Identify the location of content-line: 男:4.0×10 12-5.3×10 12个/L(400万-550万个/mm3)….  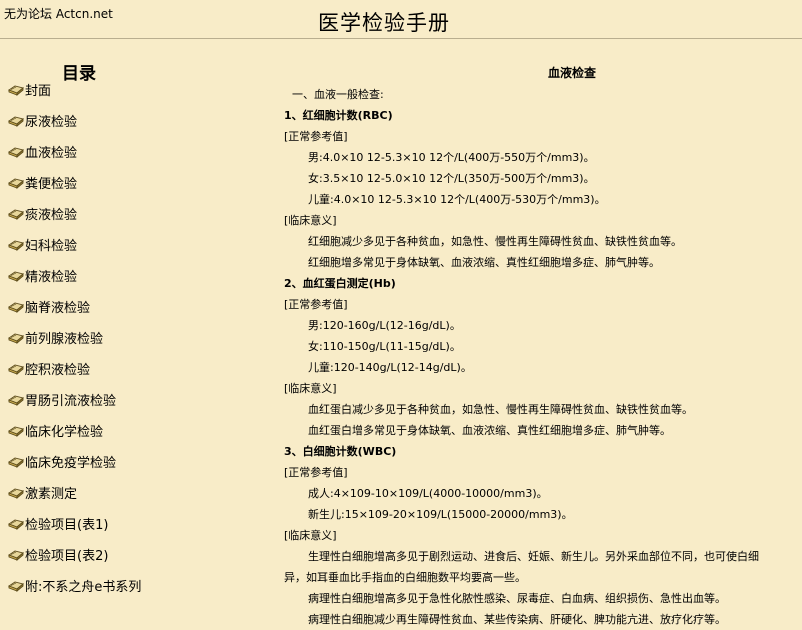
(451, 157).